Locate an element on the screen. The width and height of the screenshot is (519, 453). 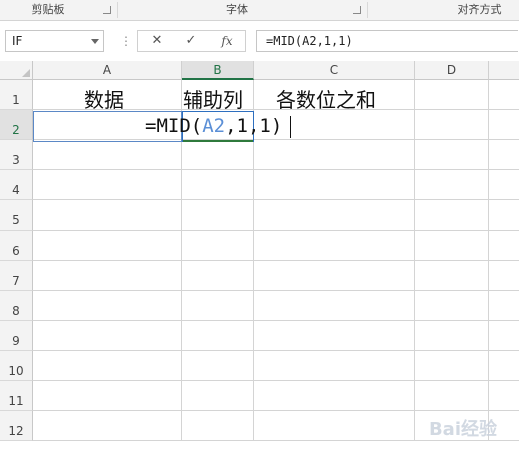
formula-buttons: ✕ ✓ fx is located at coordinates (191, 41).